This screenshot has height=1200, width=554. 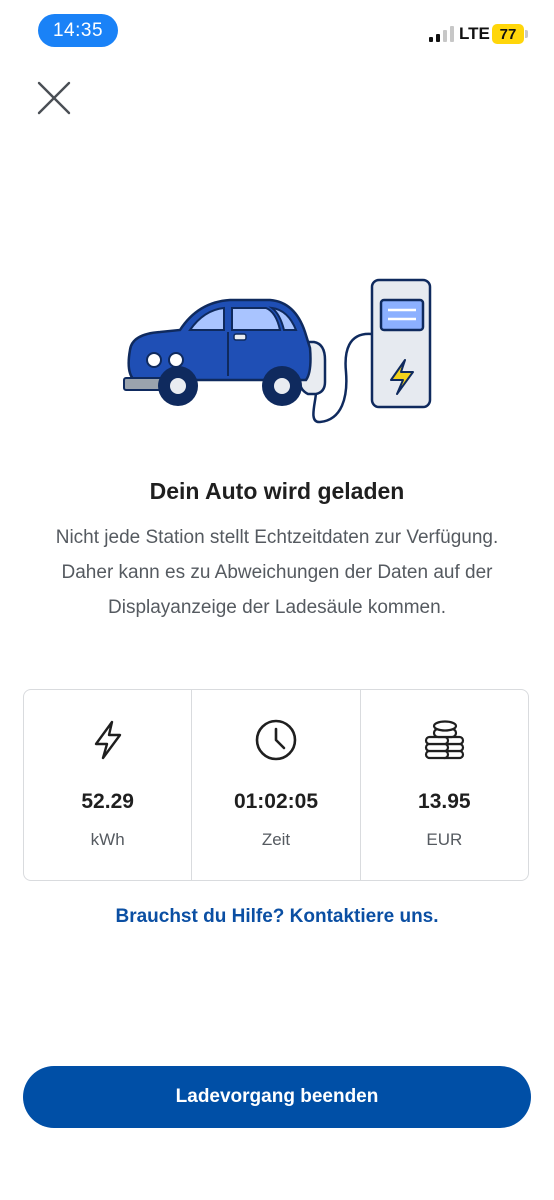 What do you see at coordinates (277, 491) in the screenshot?
I see `page-title: Dein Auto wird geladen` at bounding box center [277, 491].